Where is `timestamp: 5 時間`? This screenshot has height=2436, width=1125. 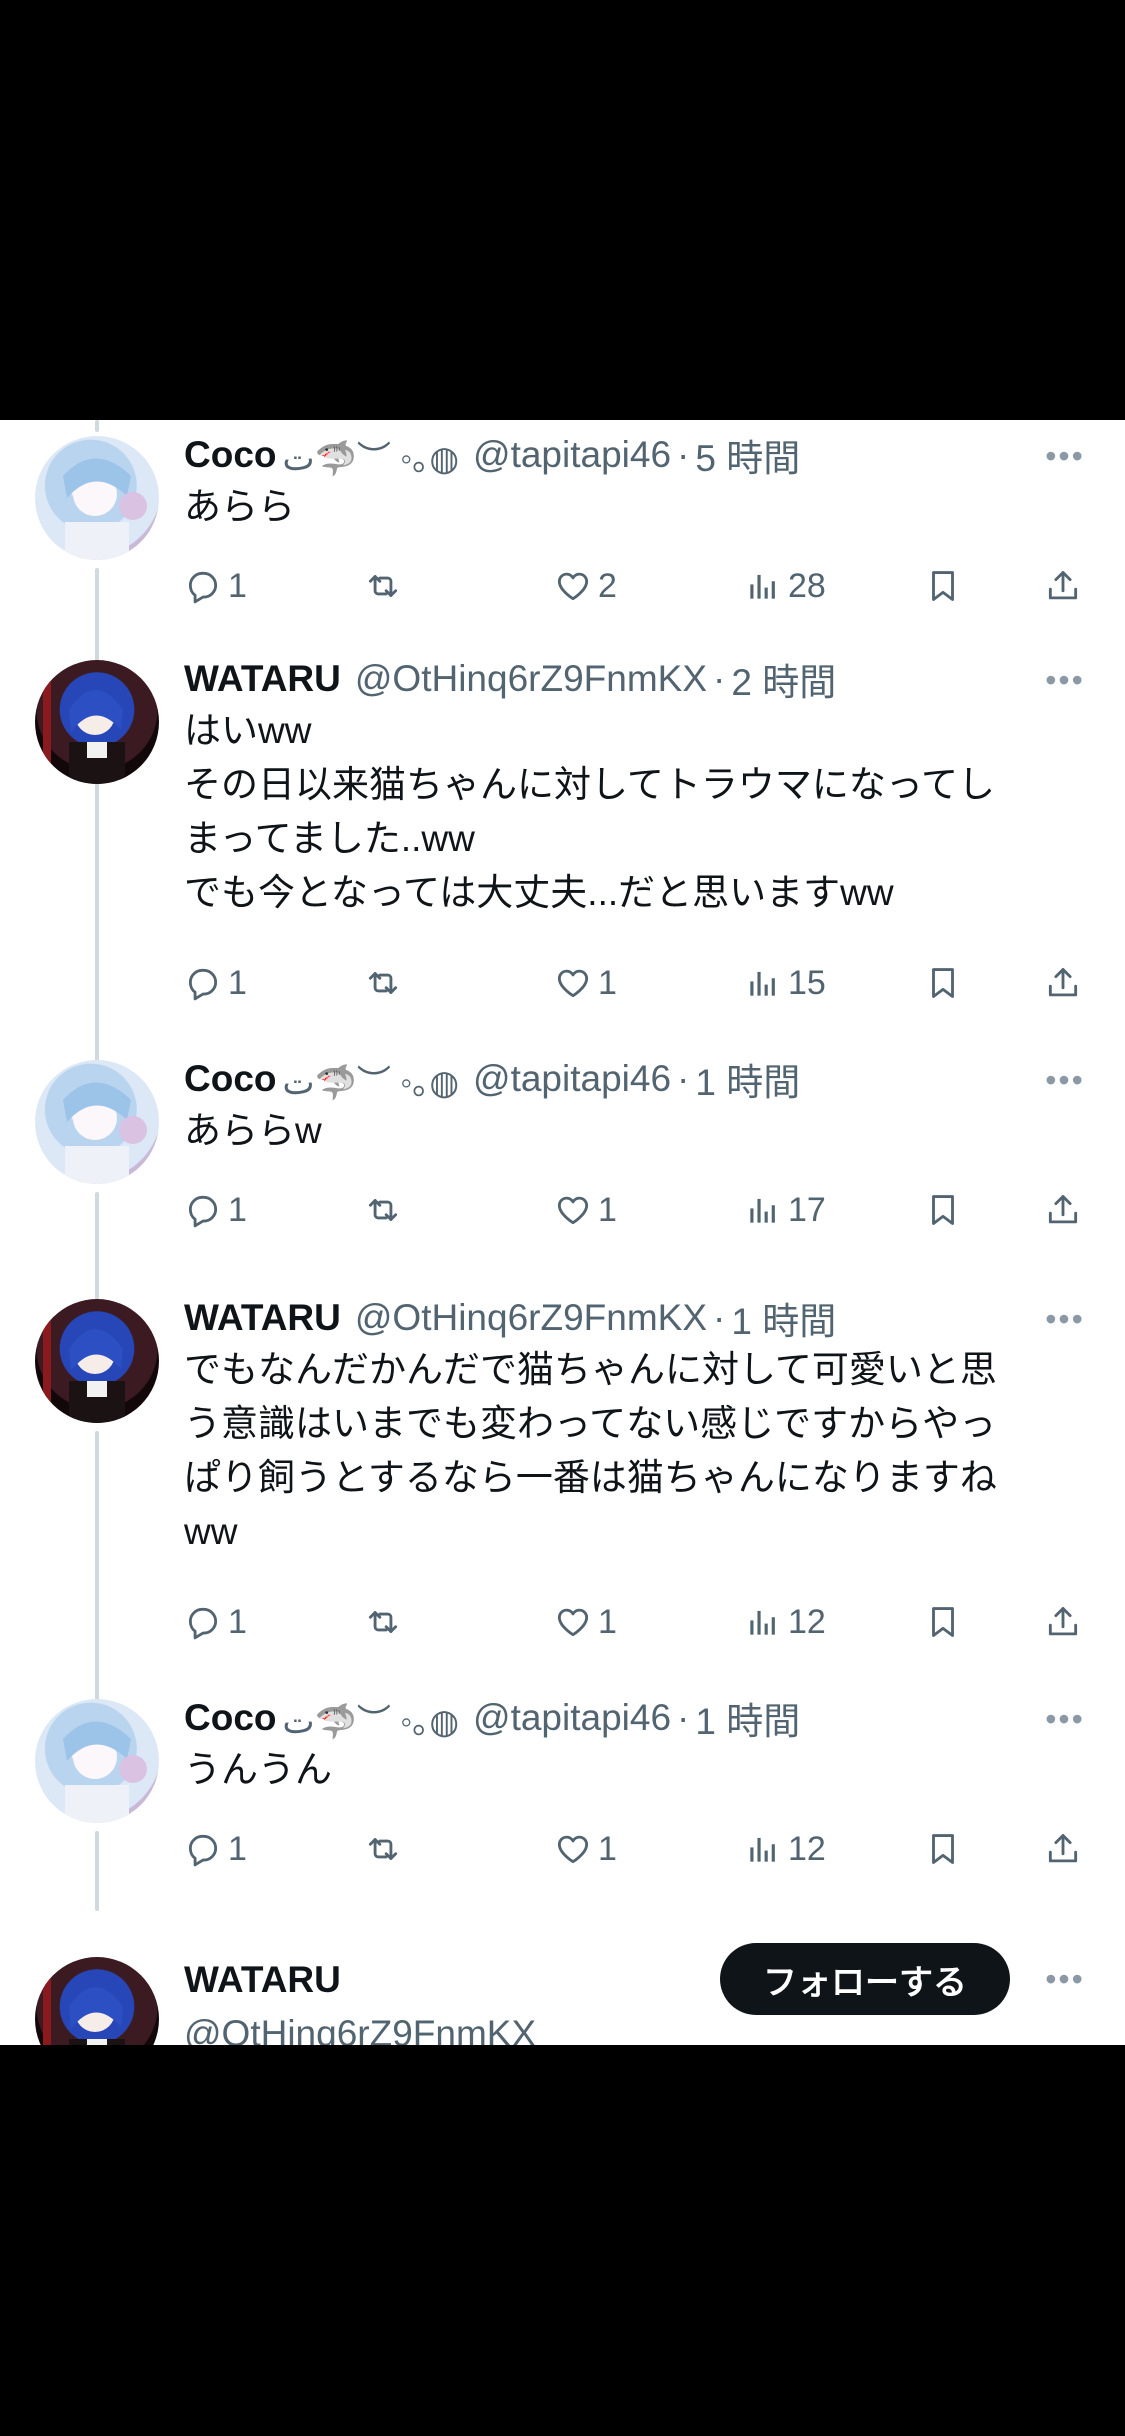
timestamp: 5 時間 is located at coordinates (747, 455).